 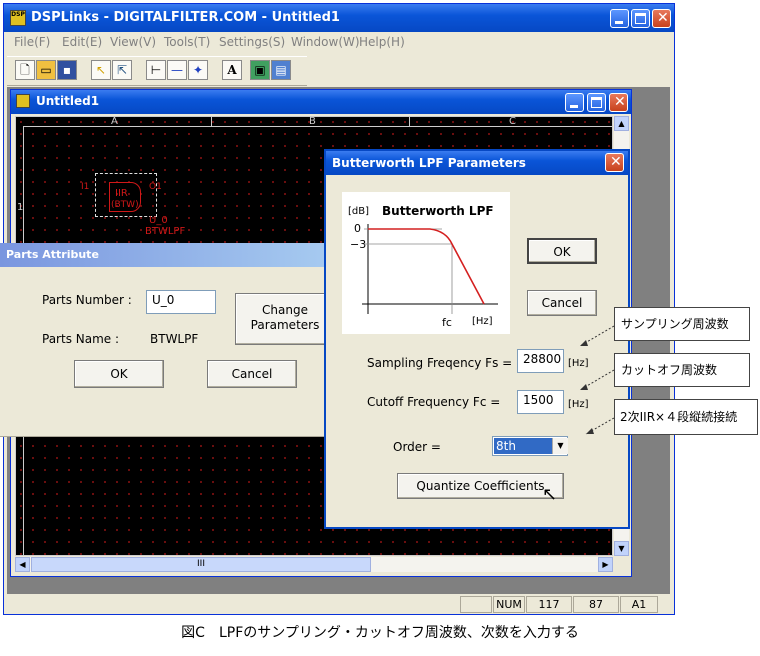 What do you see at coordinates (156, 70) in the screenshot?
I see `wire-icon: ⊢` at bounding box center [156, 70].